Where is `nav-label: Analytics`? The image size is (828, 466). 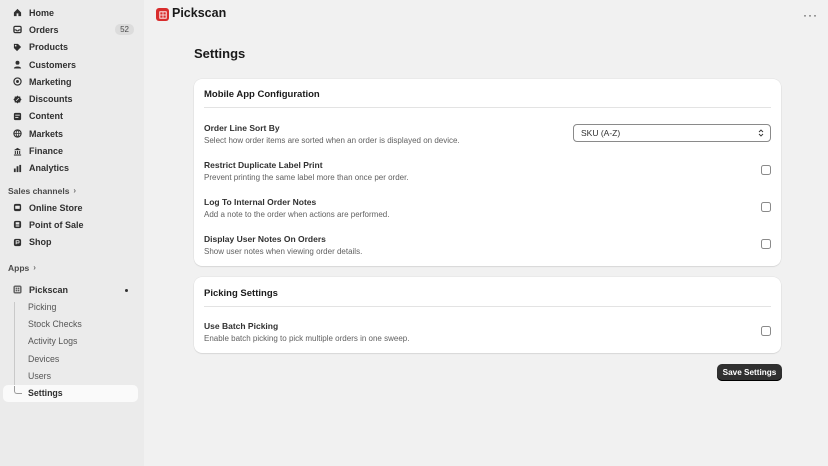 nav-label: Analytics is located at coordinates (49, 168).